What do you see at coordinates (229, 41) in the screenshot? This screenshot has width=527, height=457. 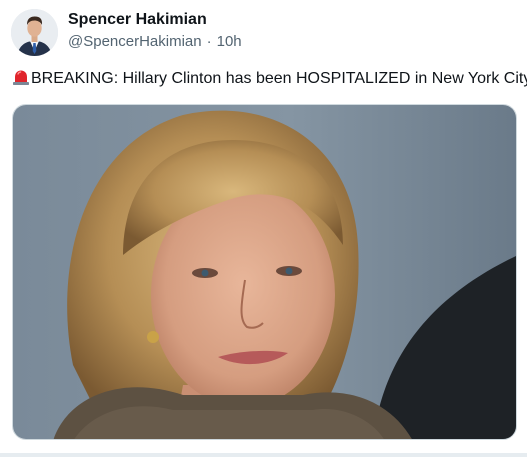 I see `tweet-timestamp: 10h` at bounding box center [229, 41].